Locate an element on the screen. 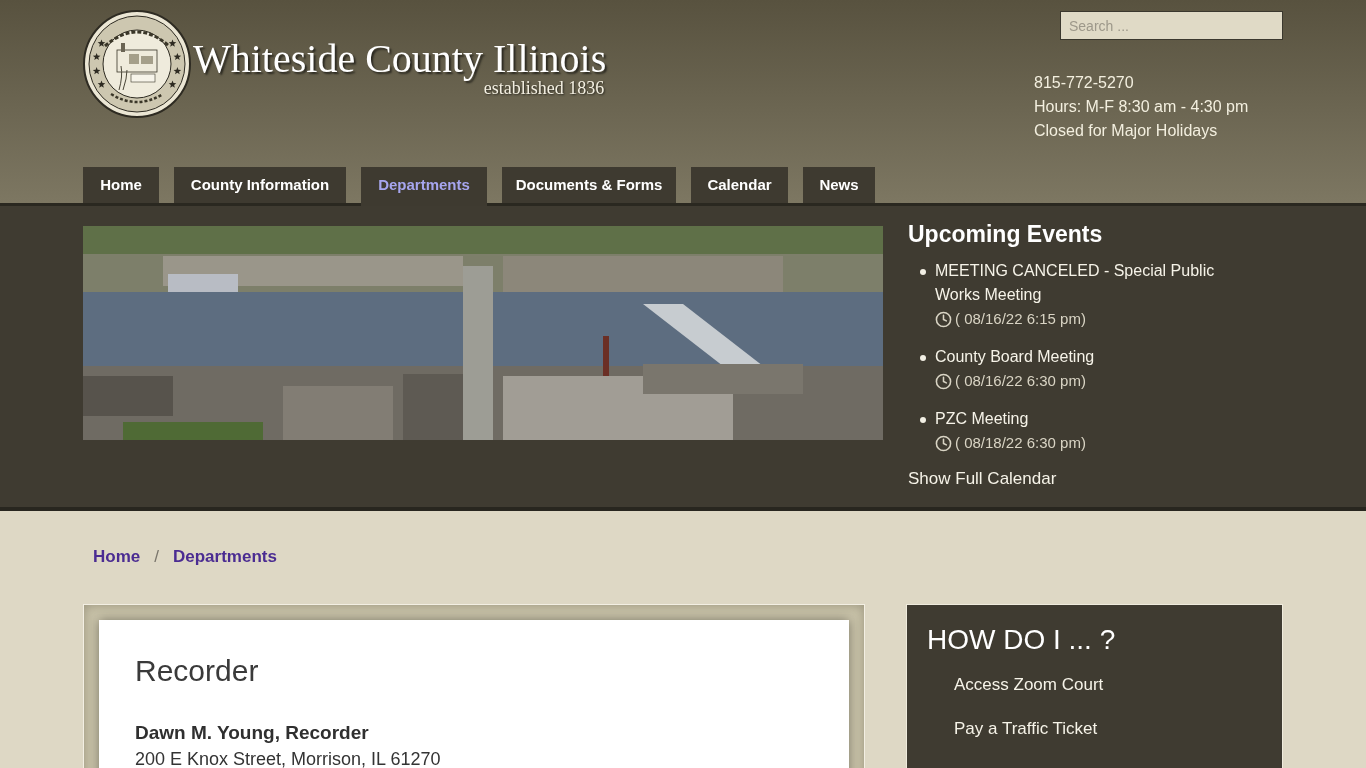  contact-name: Dawn M. Young, Recorder is located at coordinates (252, 733).